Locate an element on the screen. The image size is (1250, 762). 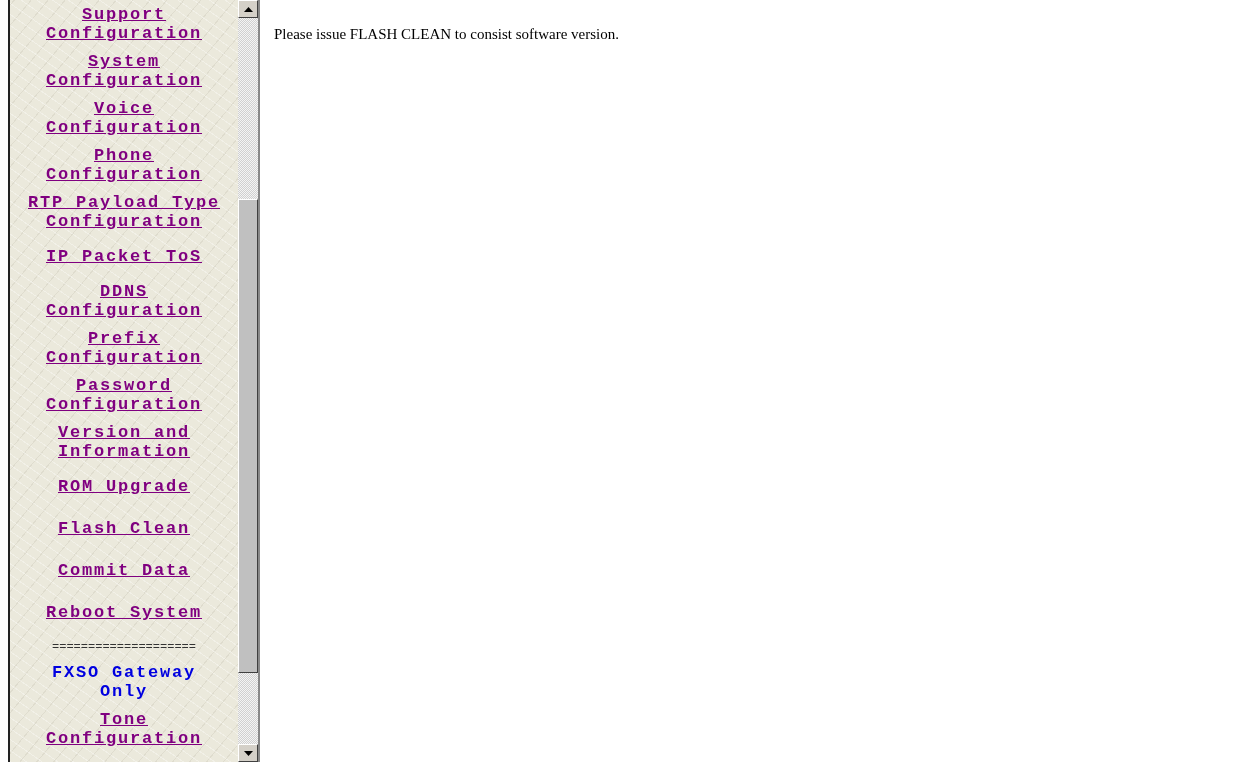
sidebar-link: RTP Payload Type Configuration is located at coordinates (124, 212).